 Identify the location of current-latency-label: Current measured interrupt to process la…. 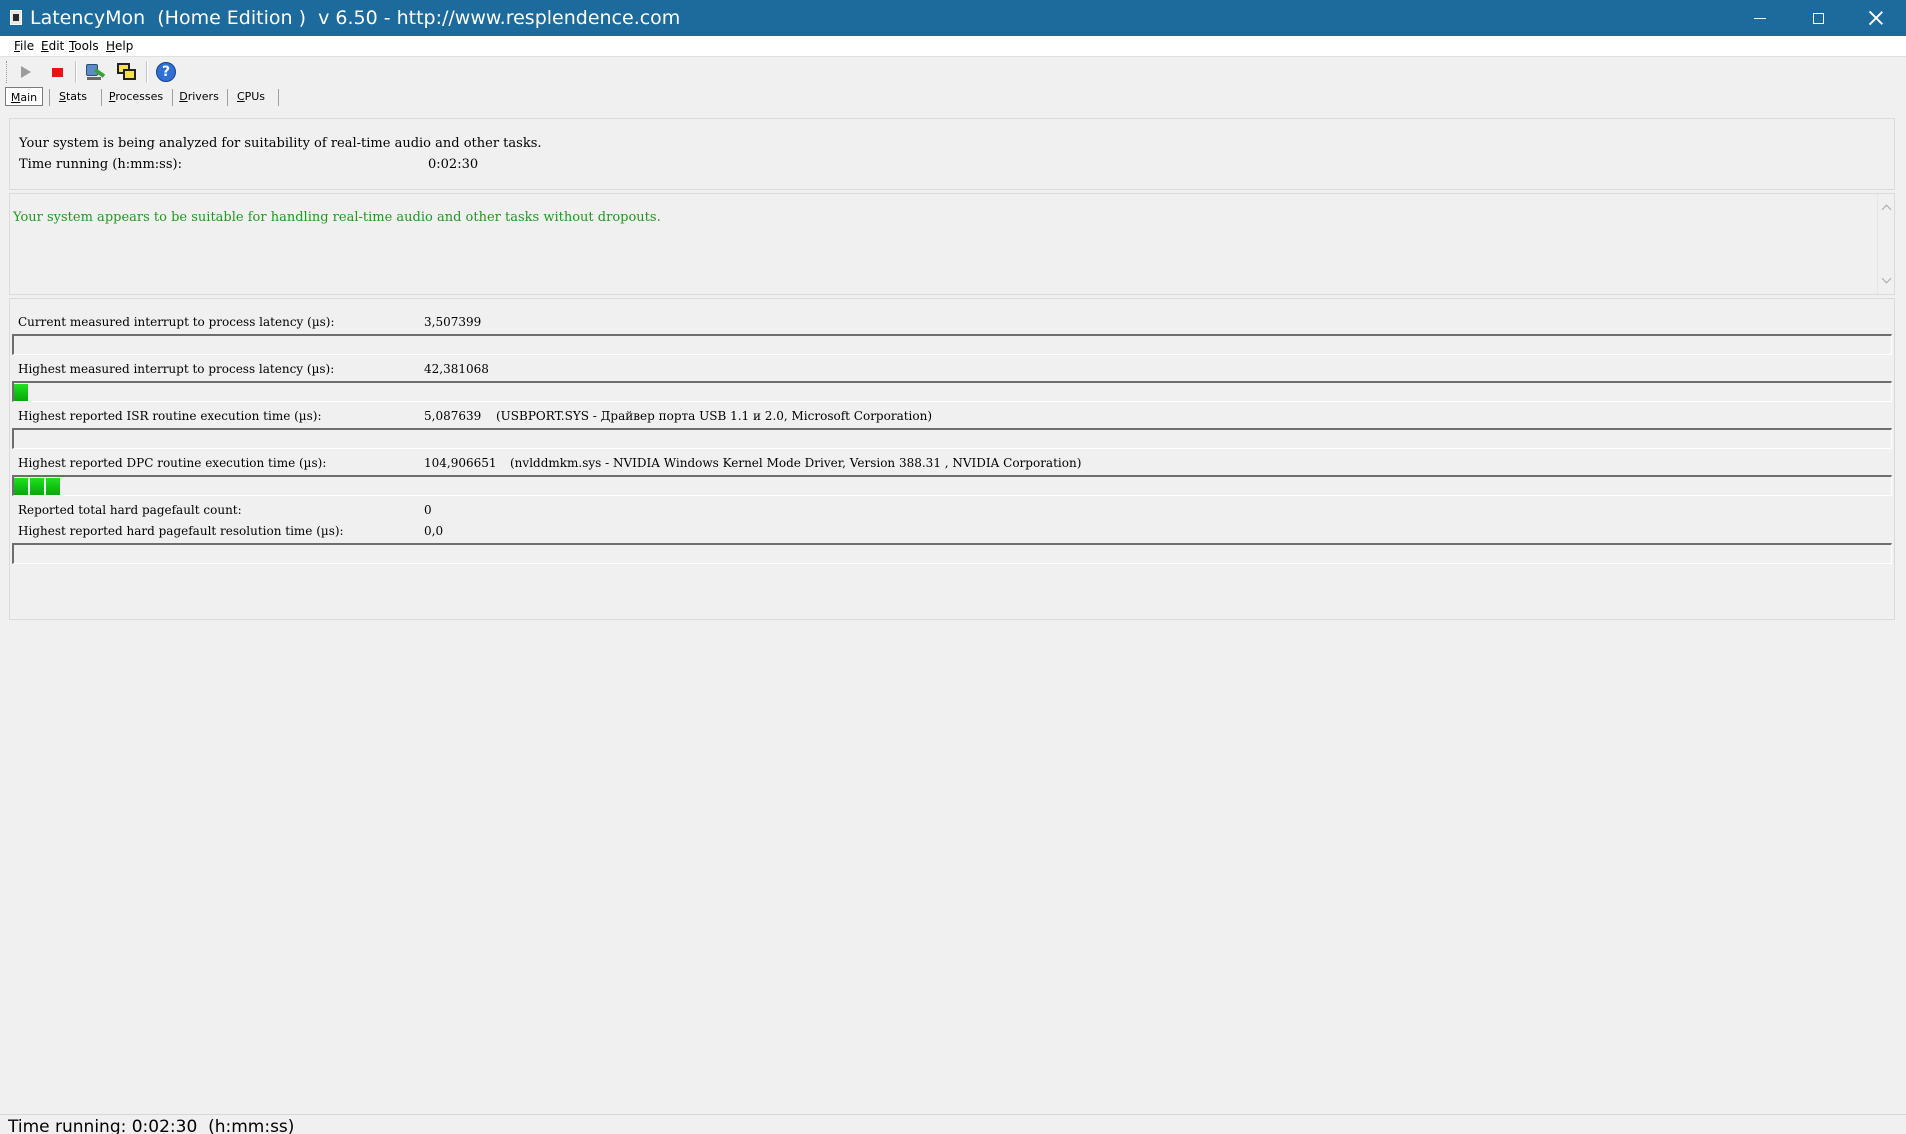
(176, 322).